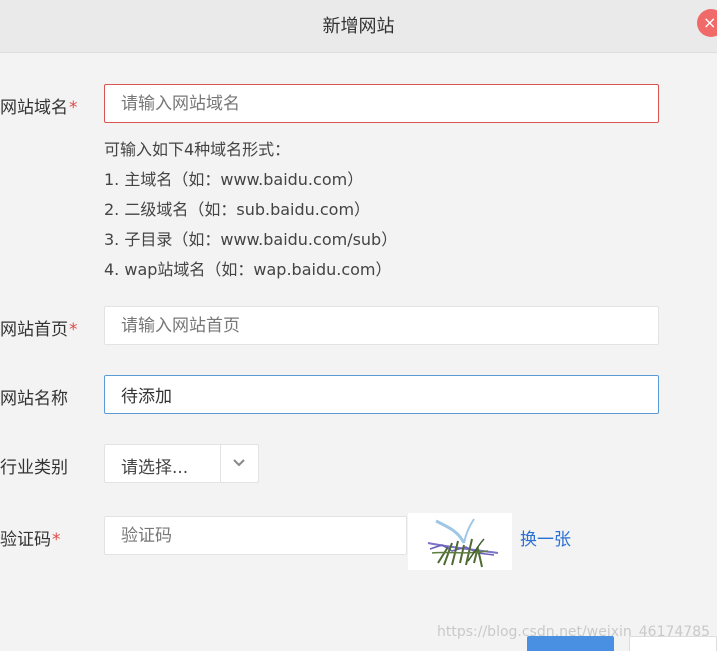 The height and width of the screenshot is (651, 717). Describe the element at coordinates (255, 535) in the screenshot. I see `captcha-input` at that location.